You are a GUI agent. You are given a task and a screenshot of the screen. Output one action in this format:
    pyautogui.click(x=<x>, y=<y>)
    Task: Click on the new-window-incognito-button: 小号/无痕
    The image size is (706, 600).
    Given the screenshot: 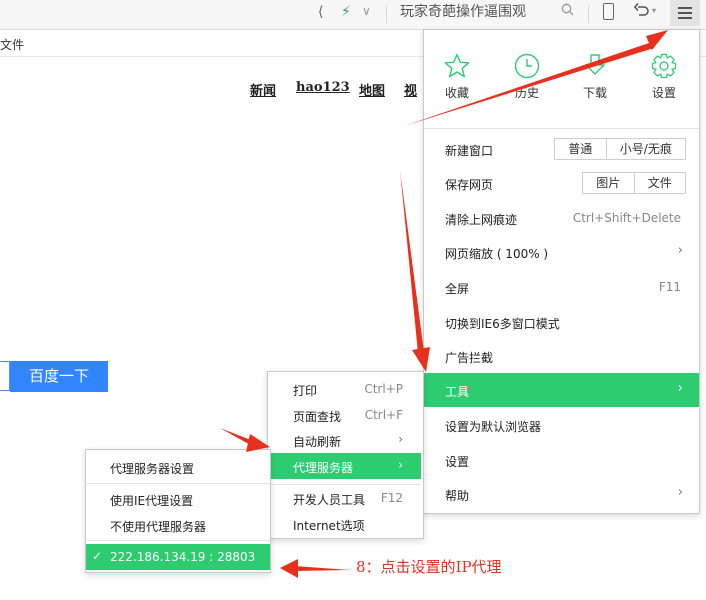 What is the action you would take?
    pyautogui.click(x=645, y=149)
    